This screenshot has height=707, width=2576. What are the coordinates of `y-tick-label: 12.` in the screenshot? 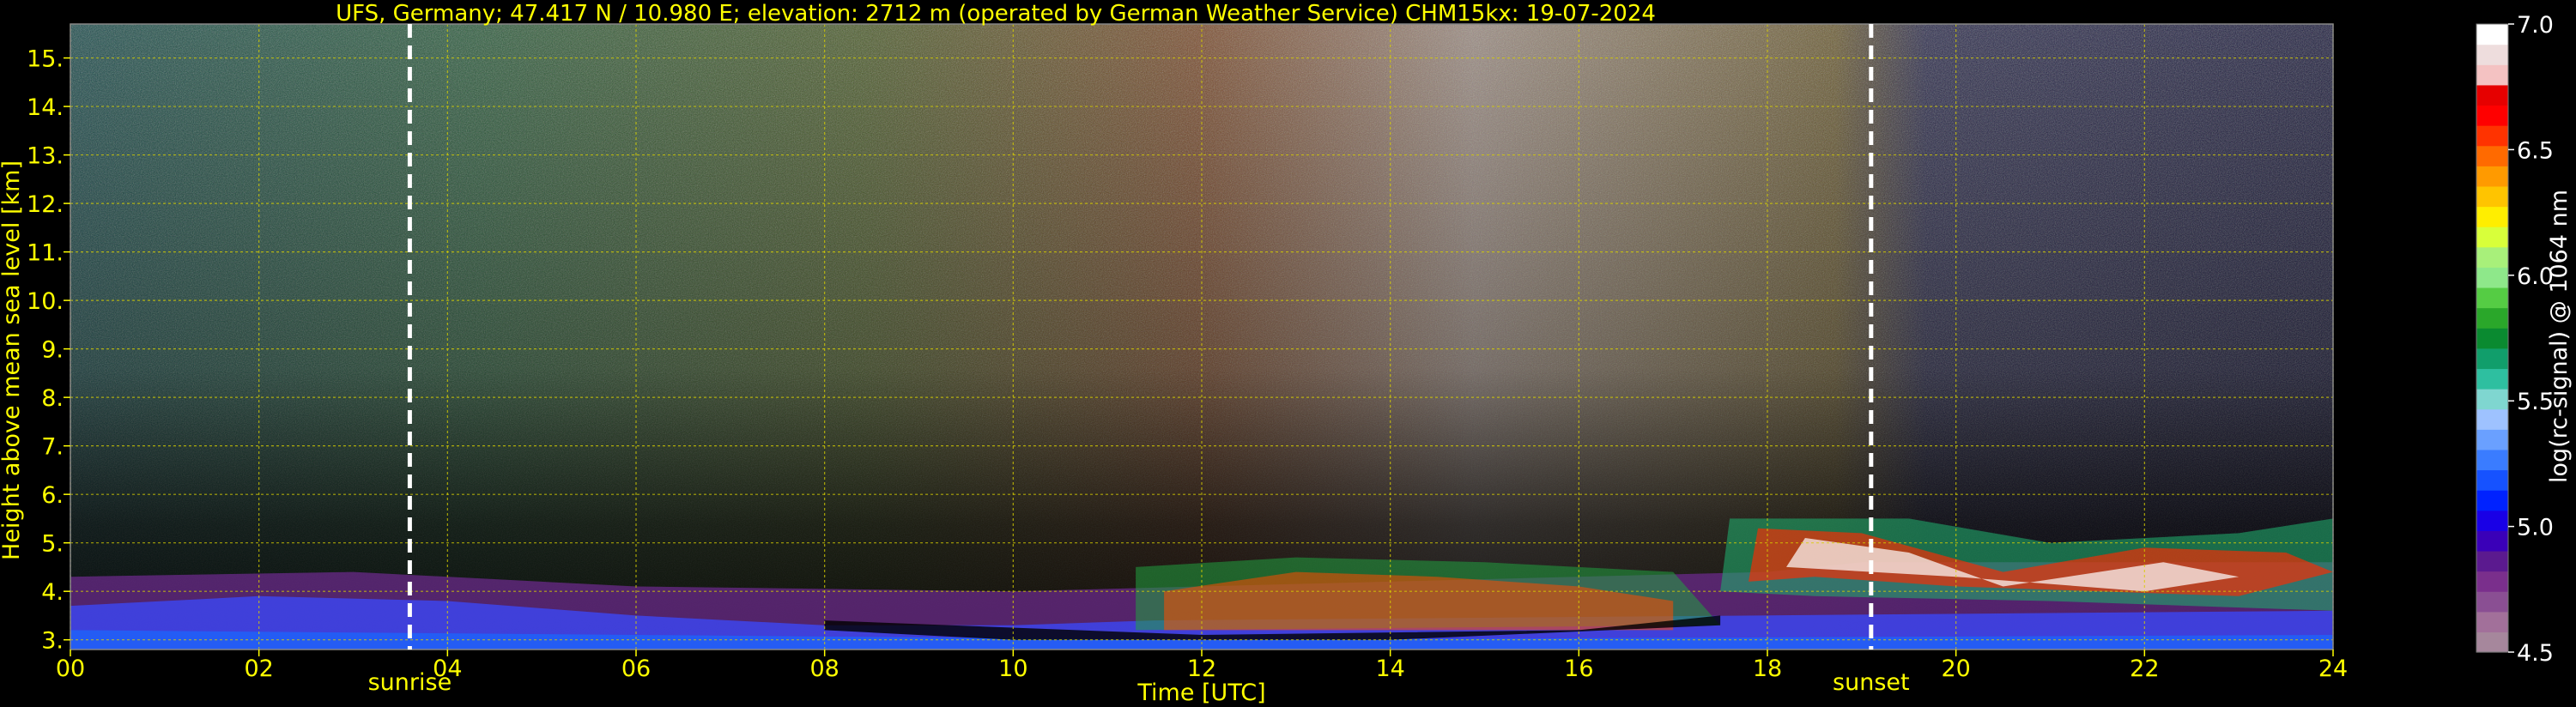 It's located at (45, 204).